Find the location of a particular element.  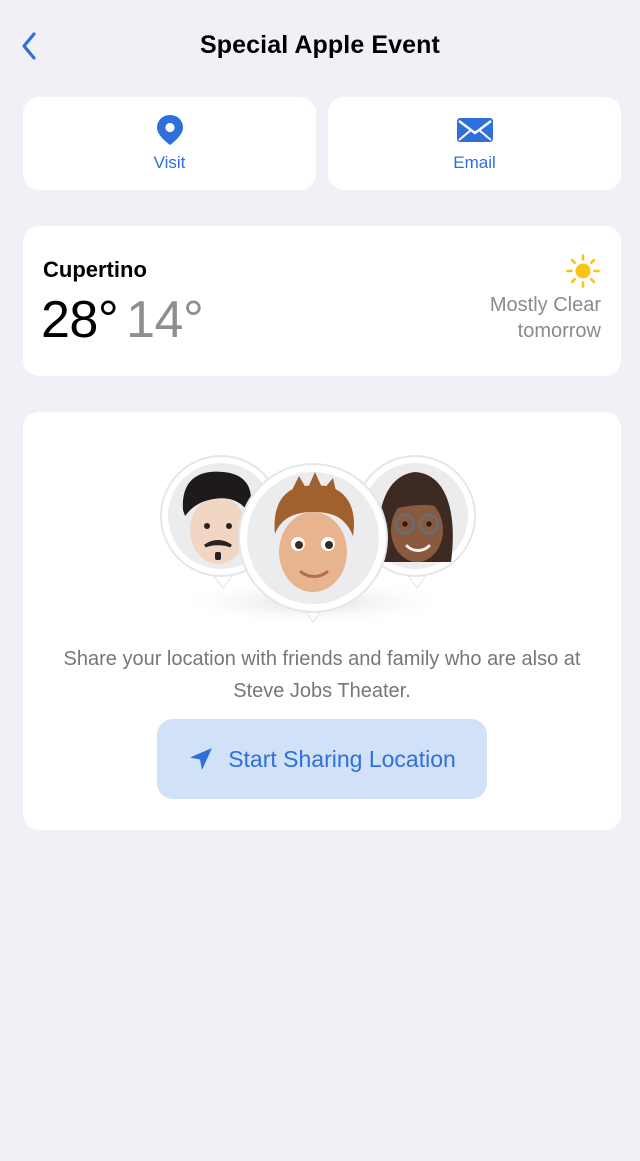

email-label: Email is located at coordinates (474, 162).